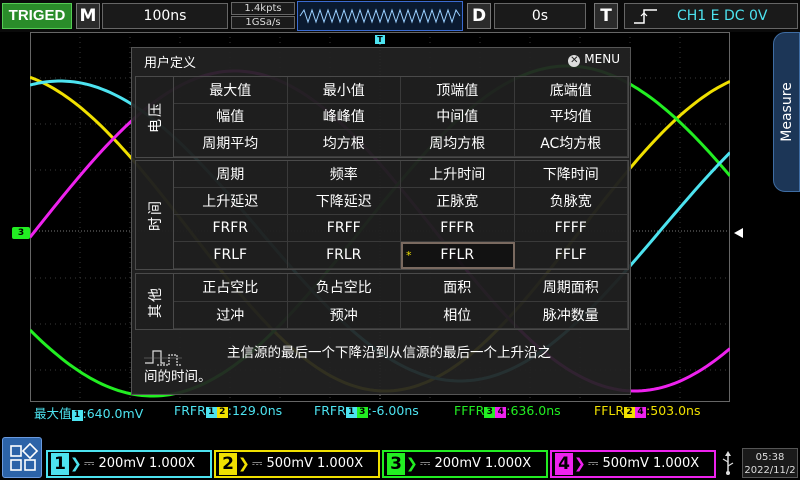  I want to click on measure-item: 预冲, so click(344, 315).